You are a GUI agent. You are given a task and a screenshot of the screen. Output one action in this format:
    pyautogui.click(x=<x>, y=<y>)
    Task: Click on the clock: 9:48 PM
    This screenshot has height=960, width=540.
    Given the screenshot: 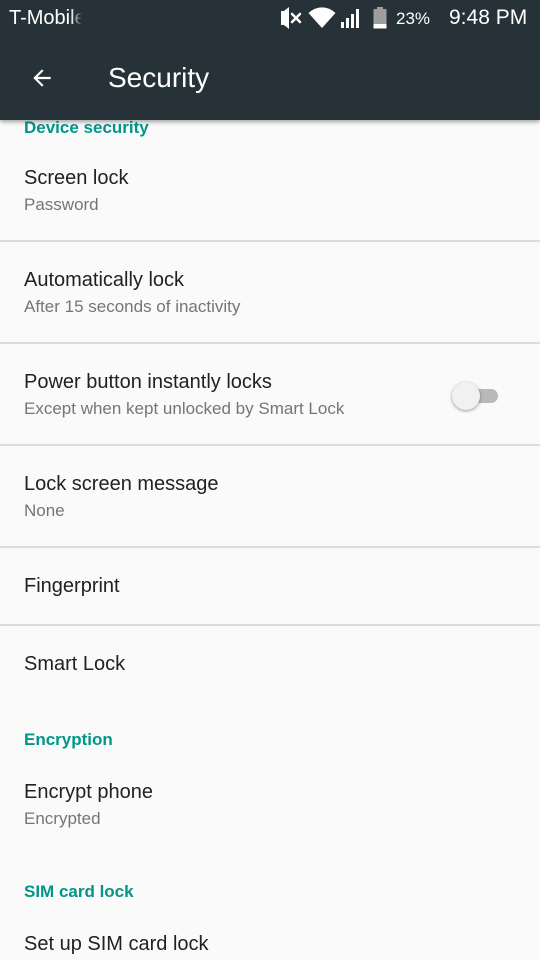 What is the action you would take?
    pyautogui.click(x=488, y=17)
    